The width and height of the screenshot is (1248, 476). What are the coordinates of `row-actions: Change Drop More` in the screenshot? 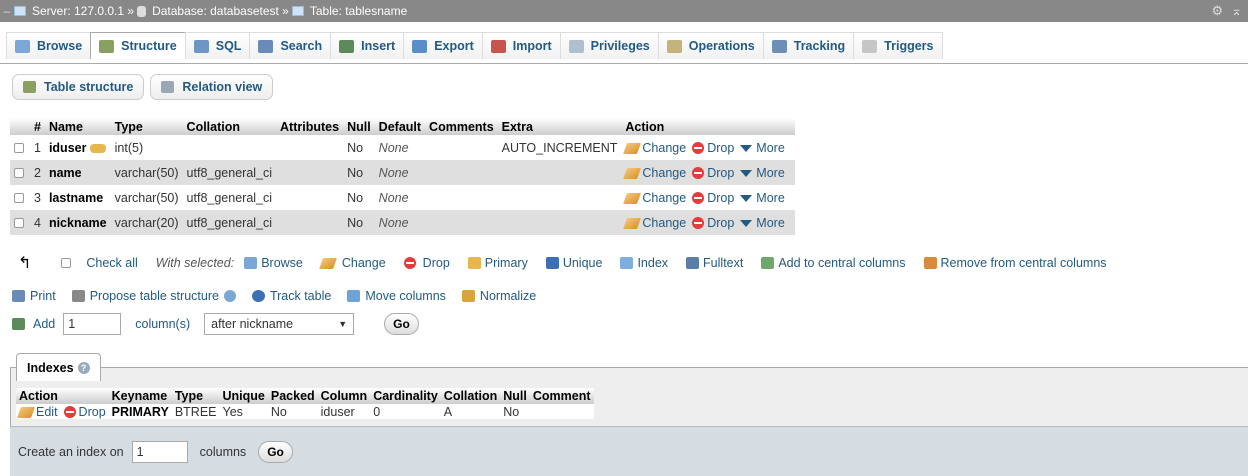 It's located at (708, 147).